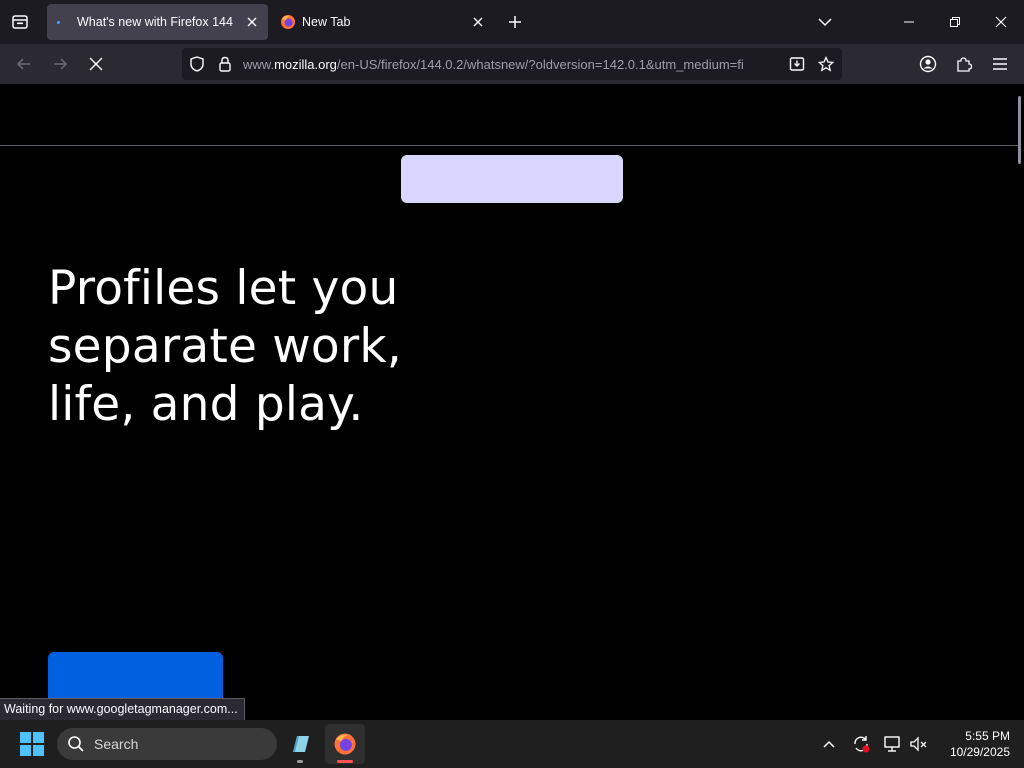 The width and height of the screenshot is (1024, 768). I want to click on header-divider, so click(509, 145).